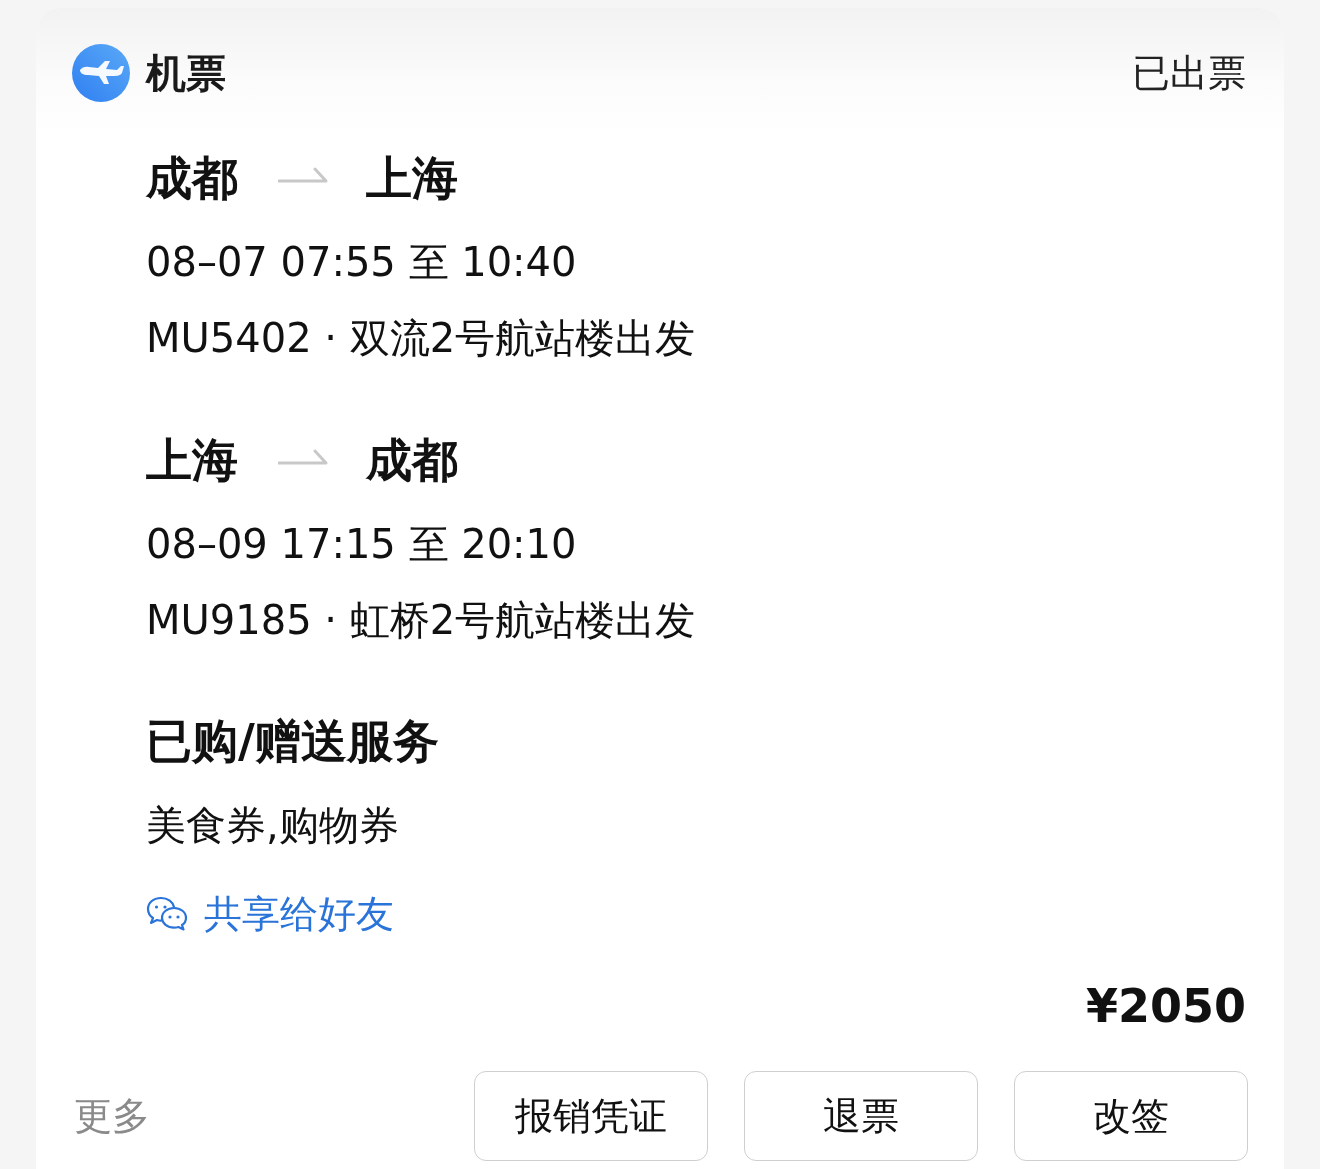 This screenshot has width=1320, height=1169. I want to click on services-list: 美食券,购物券, so click(697, 825).